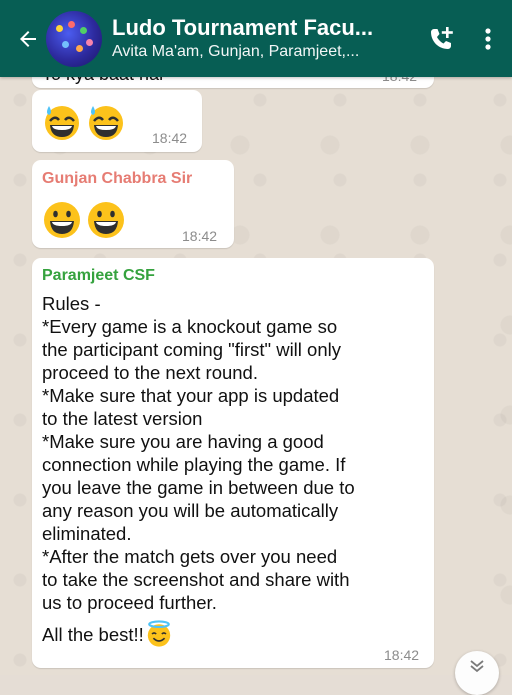  Describe the element at coordinates (441, 39) in the screenshot. I see `add-call-icon` at that location.